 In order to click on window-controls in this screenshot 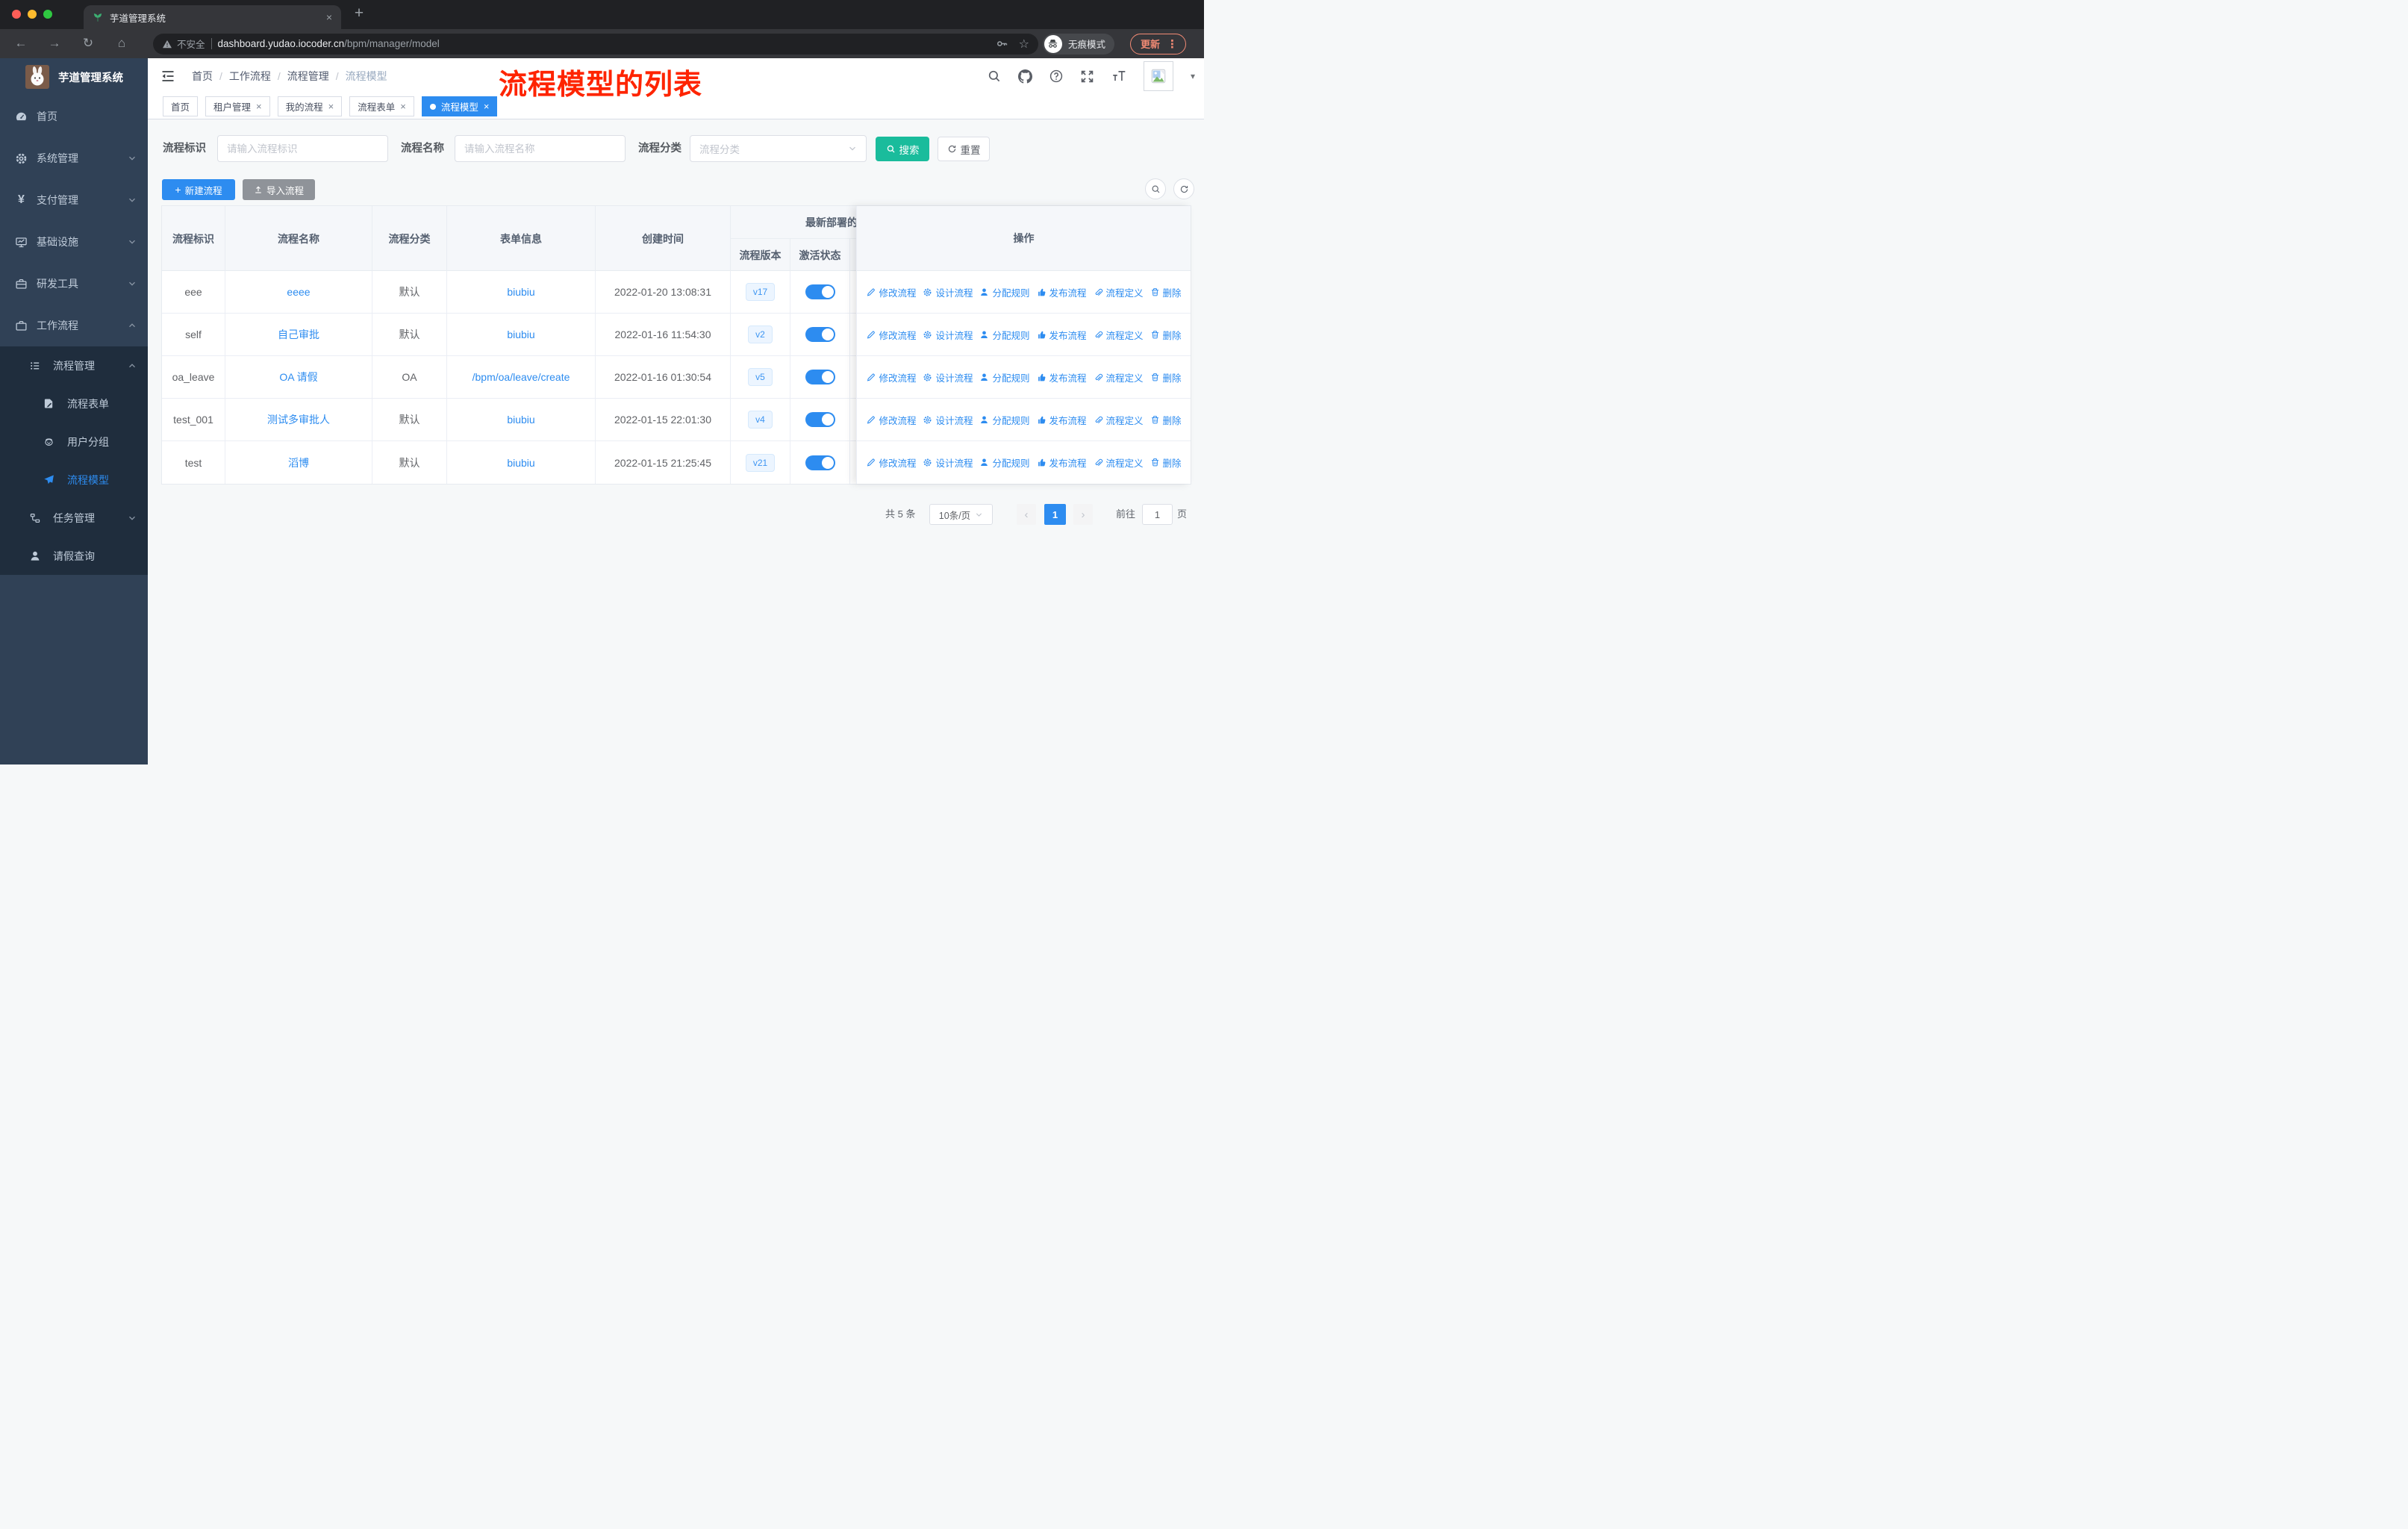, I will do `click(32, 15)`.